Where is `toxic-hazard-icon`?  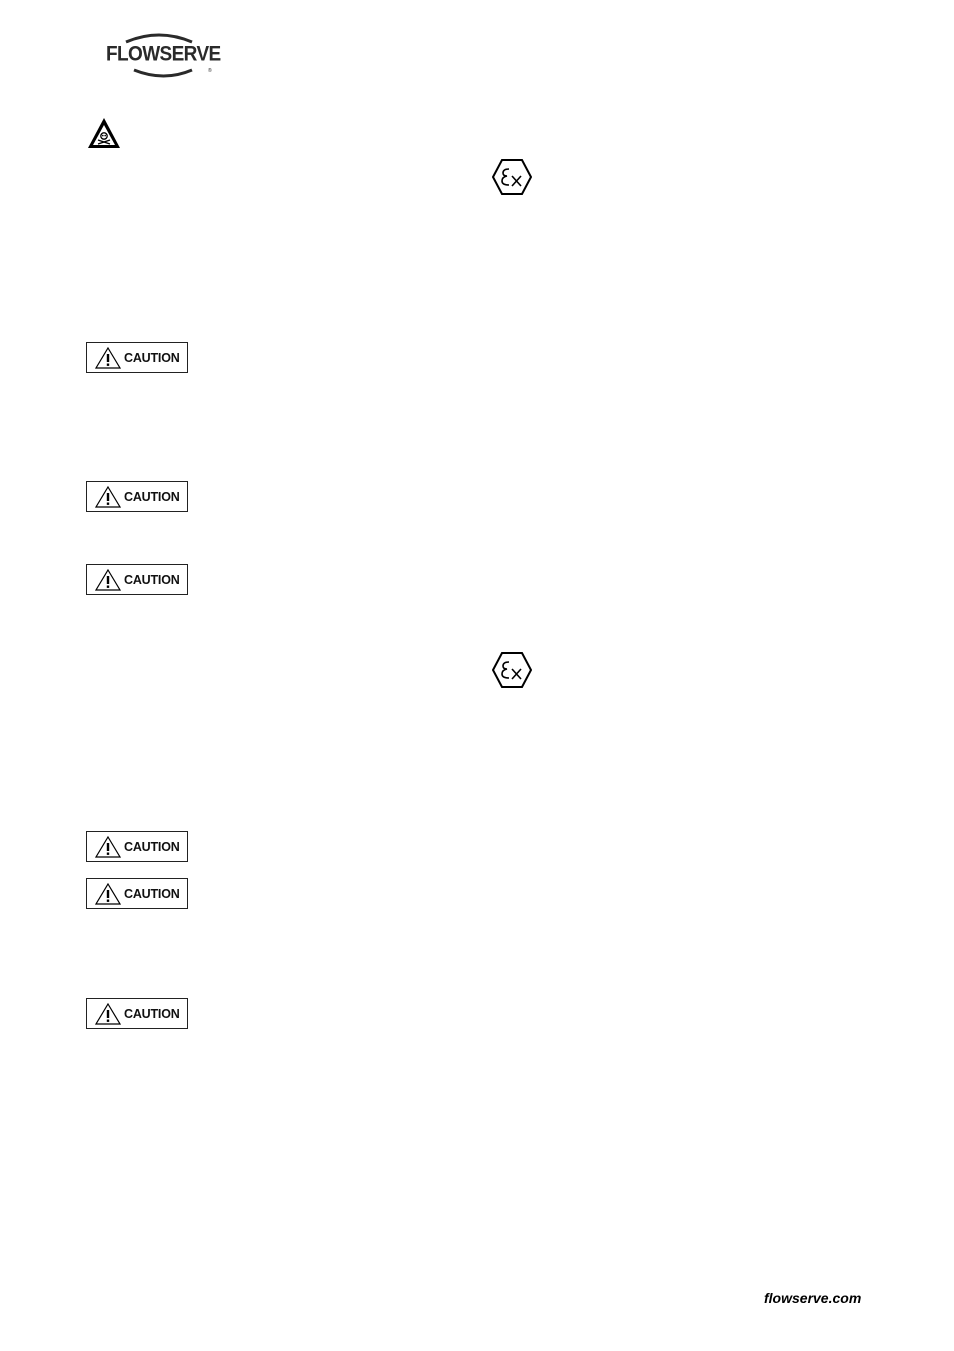 toxic-hazard-icon is located at coordinates (104, 133).